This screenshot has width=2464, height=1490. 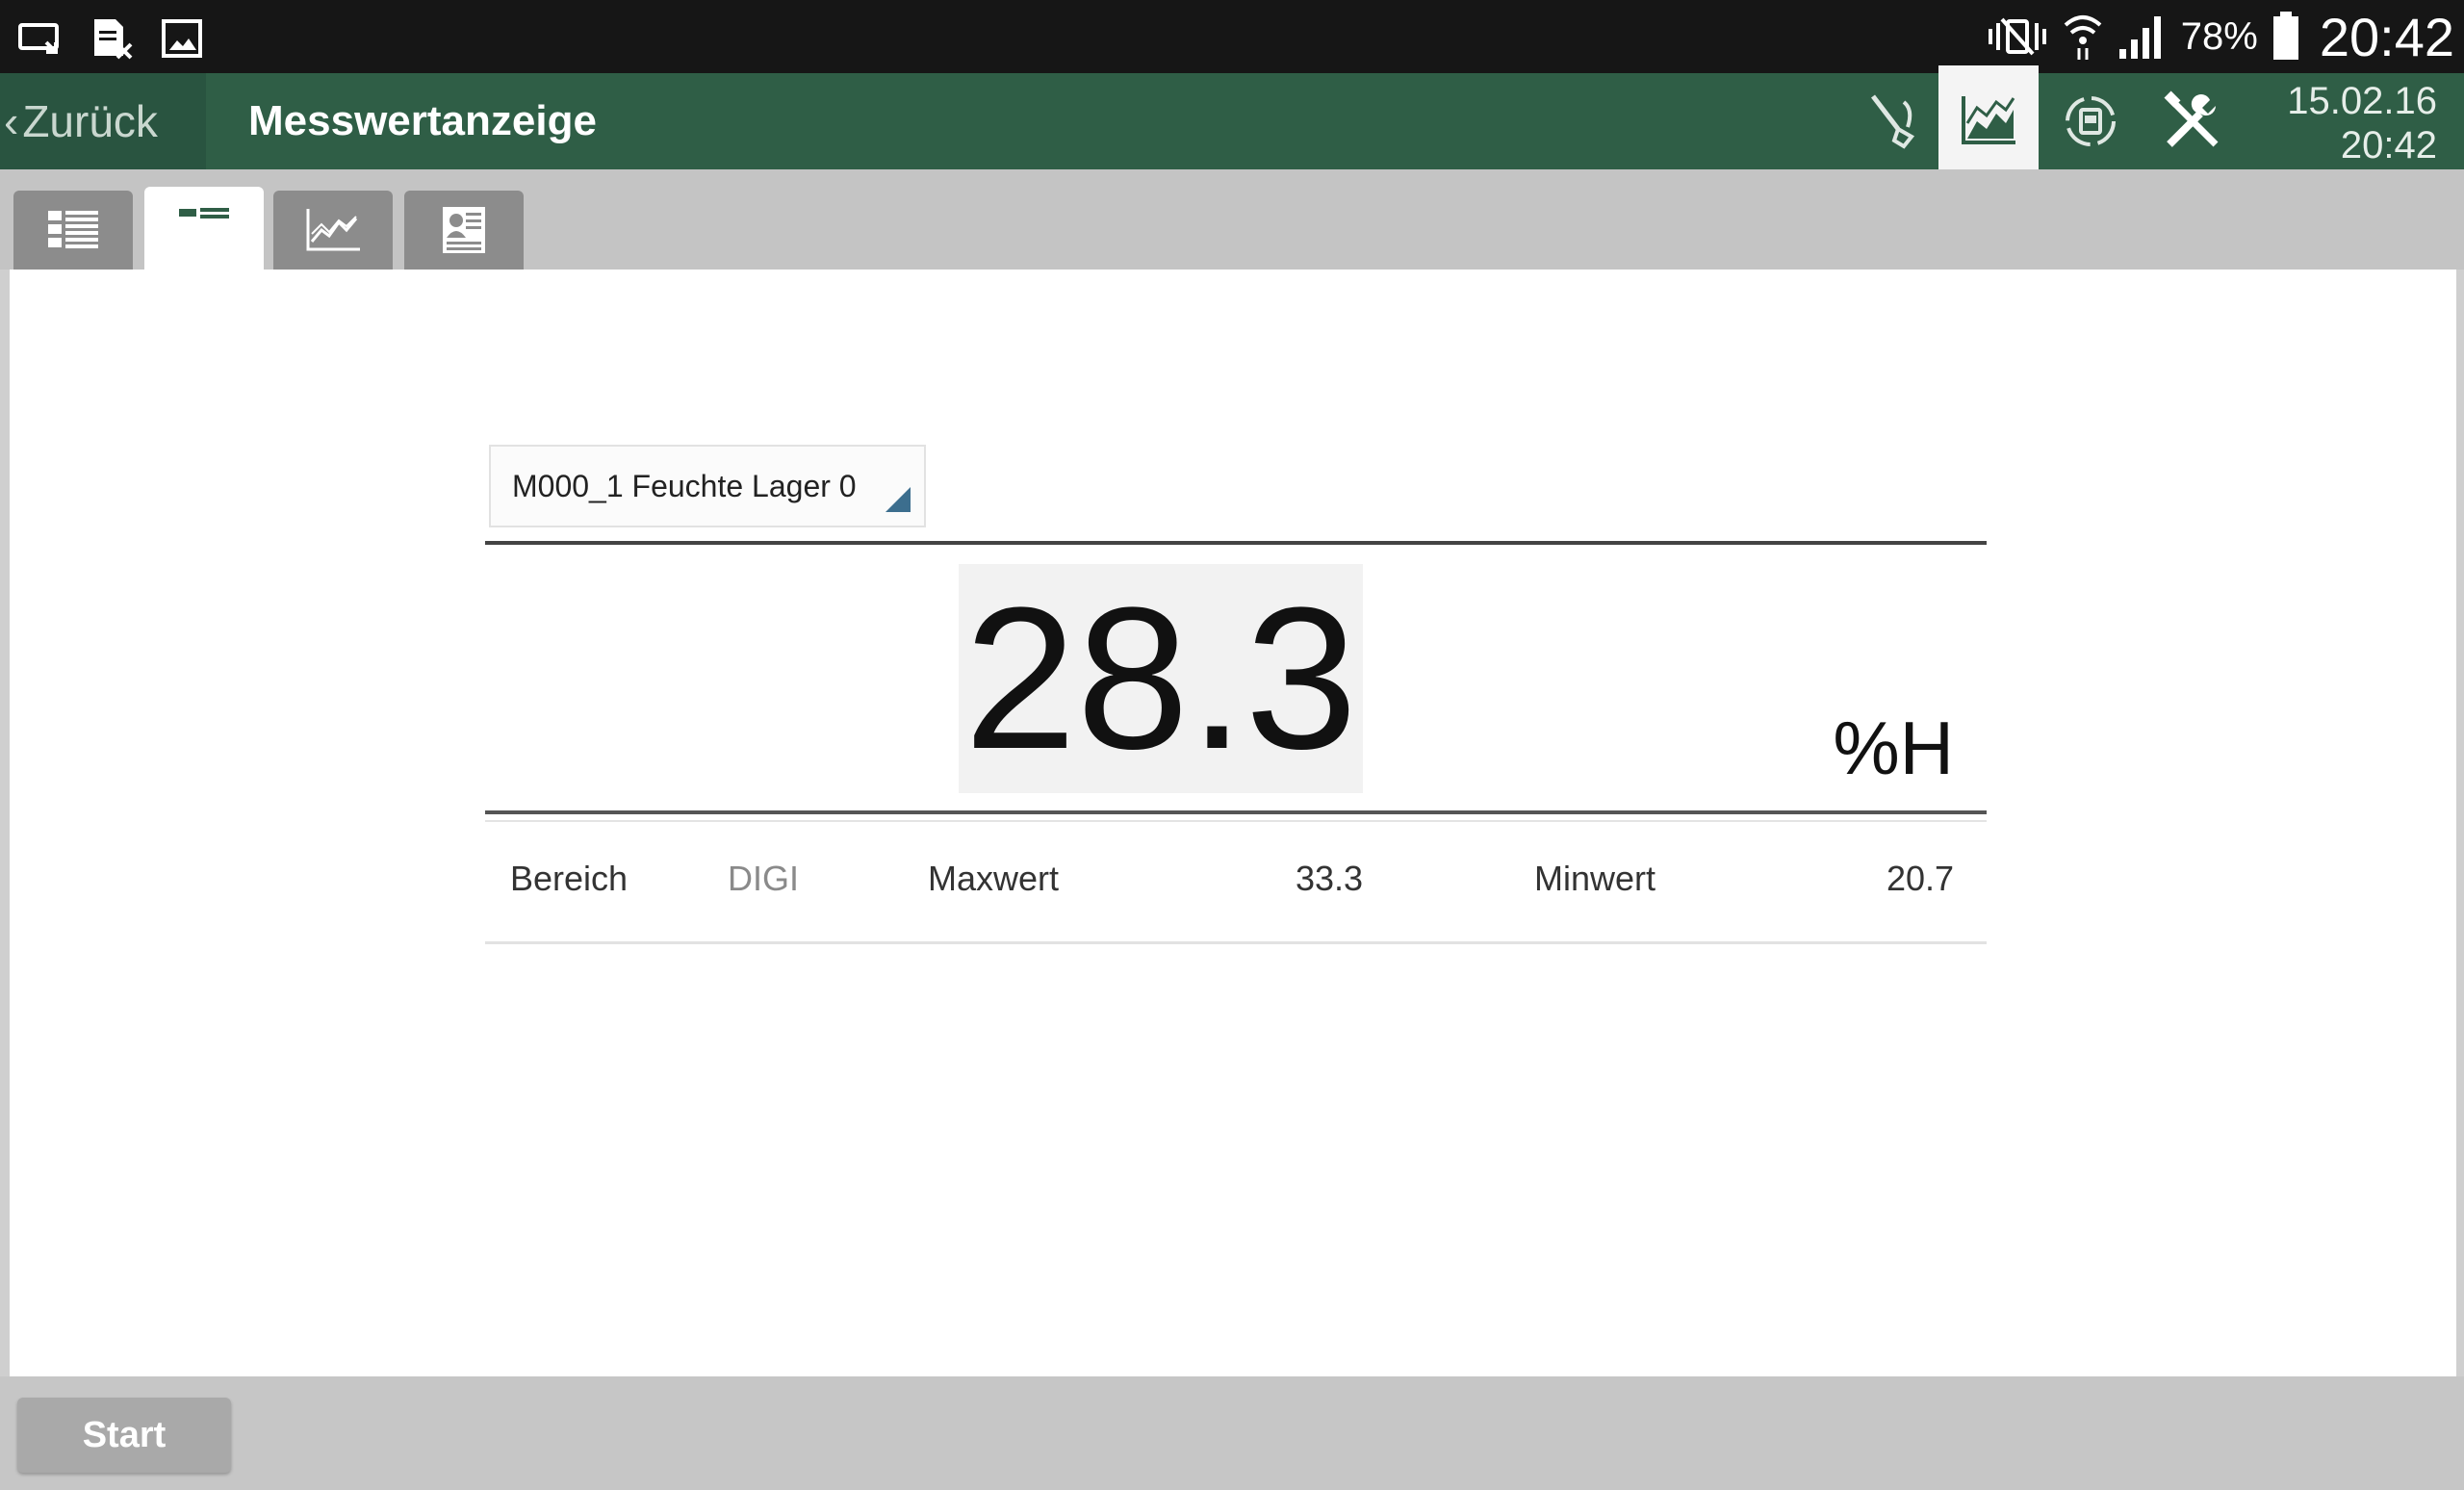 What do you see at coordinates (1890, 121) in the screenshot?
I see `probe-icon` at bounding box center [1890, 121].